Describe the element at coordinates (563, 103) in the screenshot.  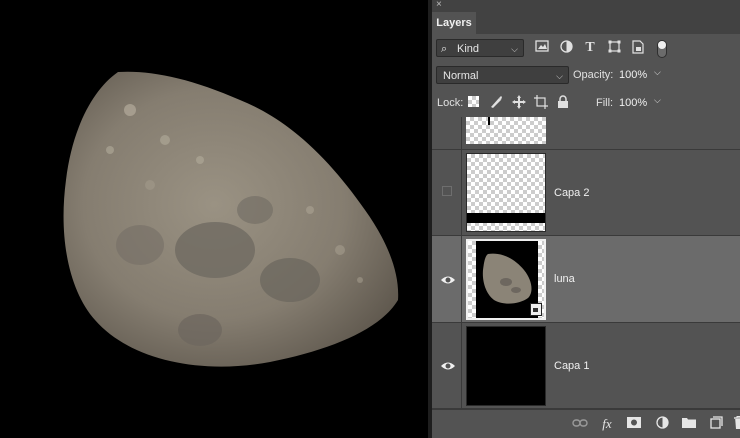
I see `lock-all-icon` at that location.